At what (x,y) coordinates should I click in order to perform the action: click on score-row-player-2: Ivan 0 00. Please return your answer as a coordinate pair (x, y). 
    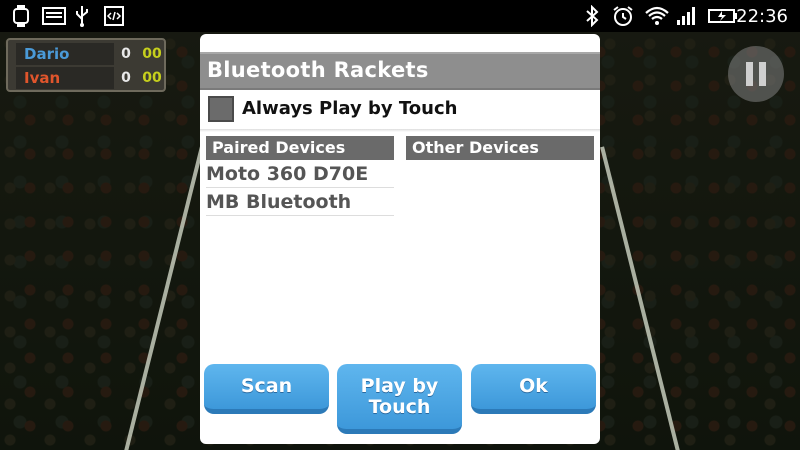
    Looking at the image, I should click on (87, 78).